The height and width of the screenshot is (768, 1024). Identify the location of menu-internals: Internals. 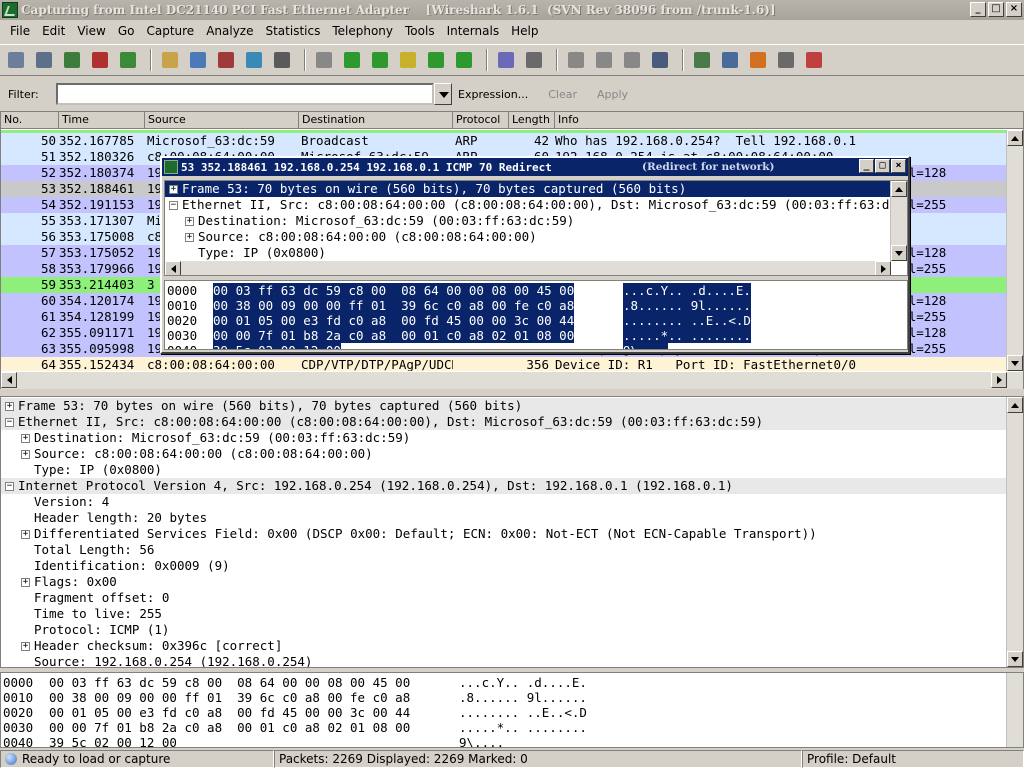
(473, 31).